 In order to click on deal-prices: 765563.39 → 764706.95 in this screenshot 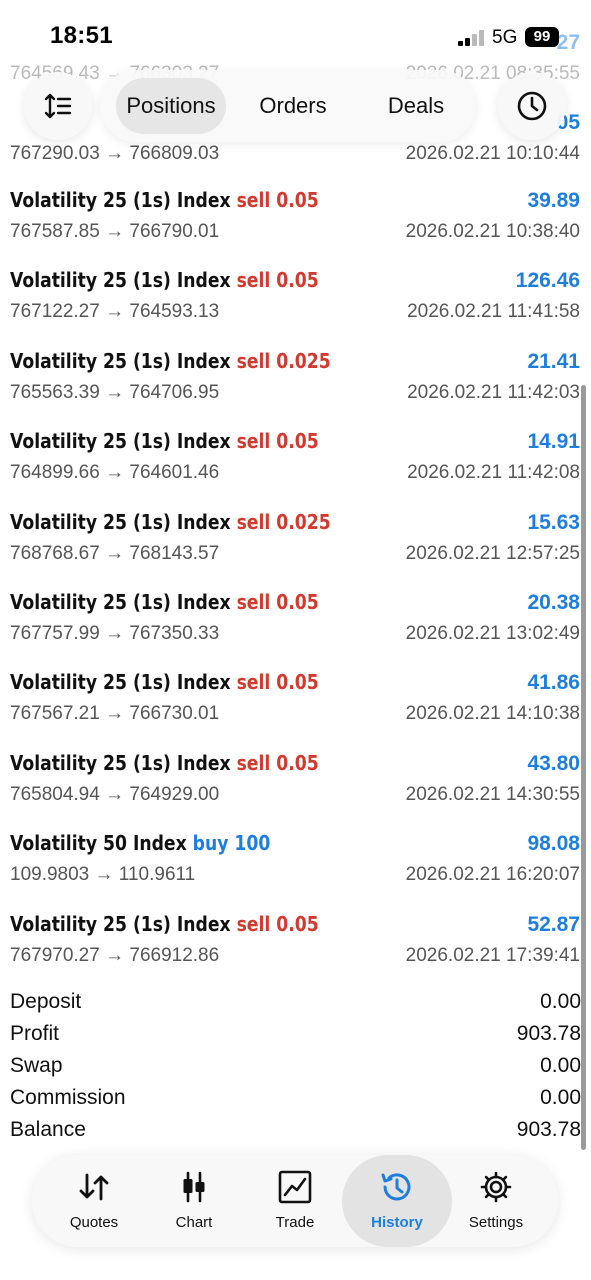, I will do `click(115, 392)`.